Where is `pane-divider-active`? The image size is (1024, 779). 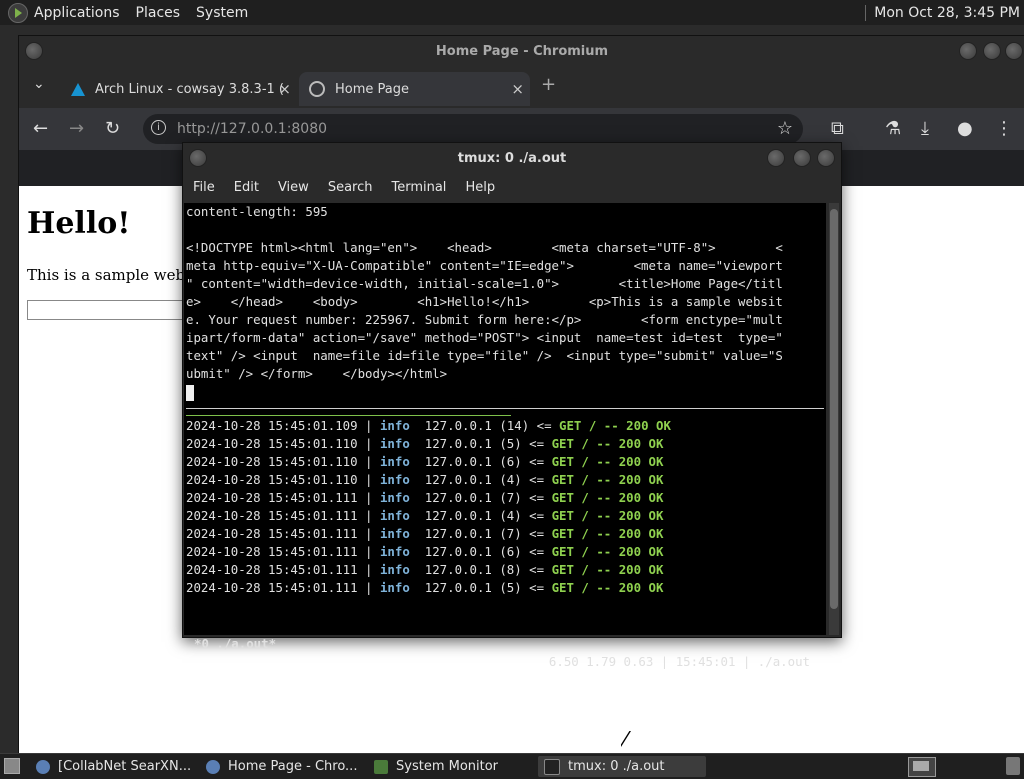 pane-divider-active is located at coordinates (348, 415).